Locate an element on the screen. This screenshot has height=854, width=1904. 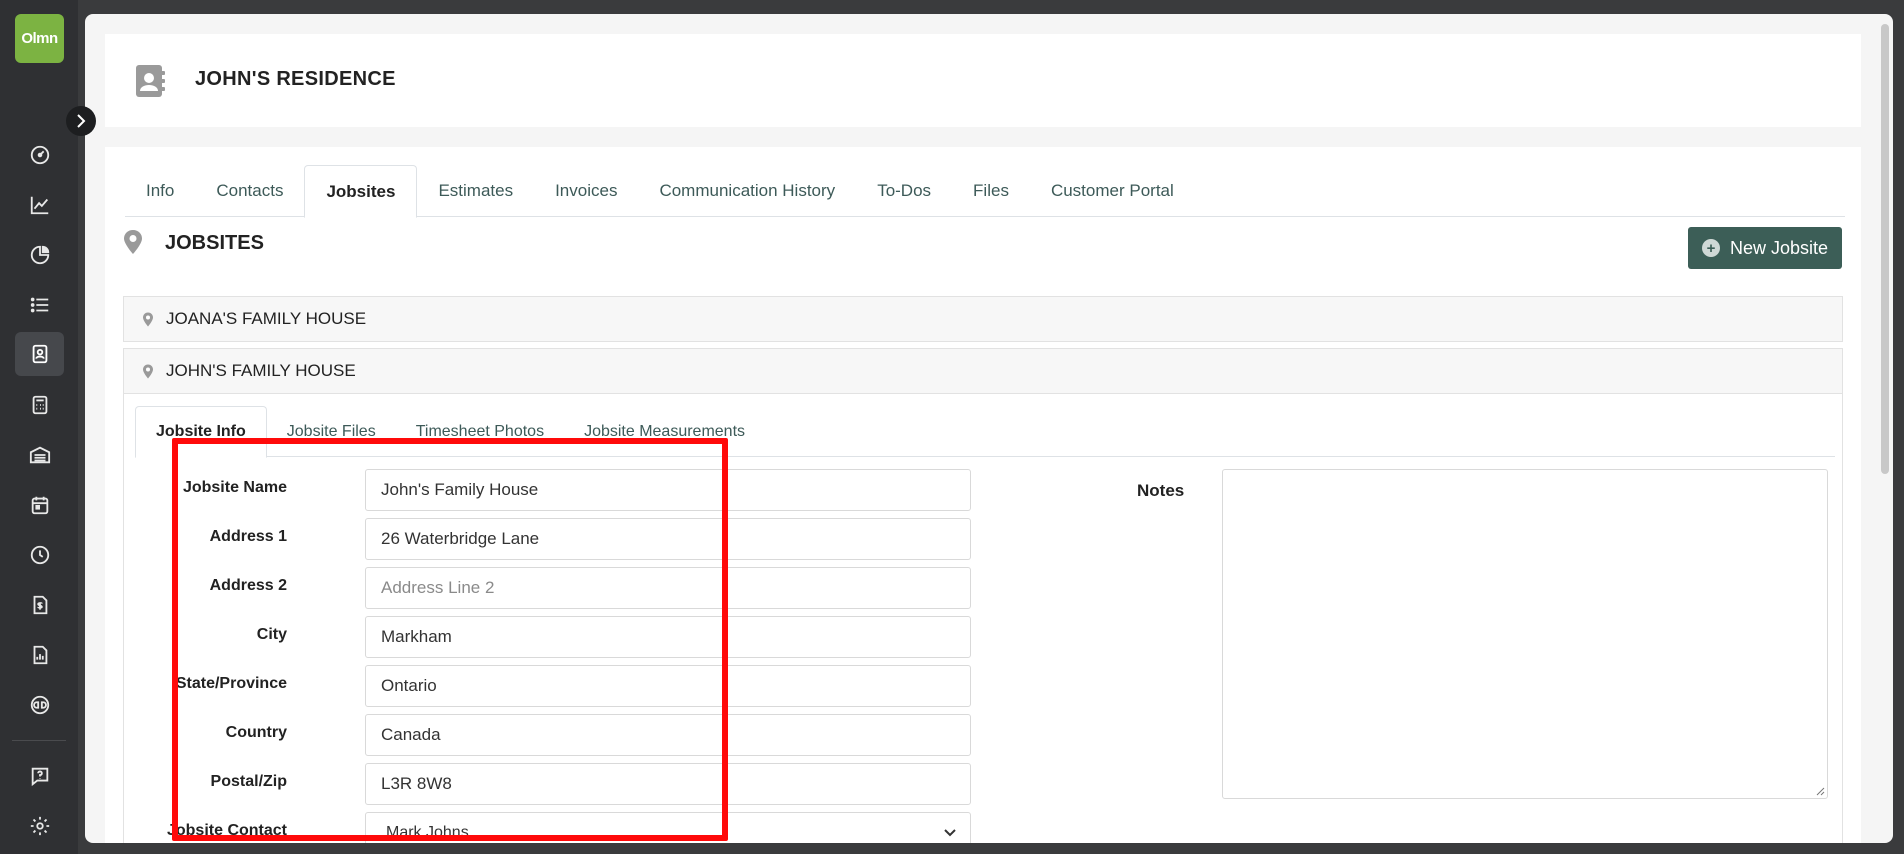
section-title: JOBSITES is located at coordinates (214, 243).